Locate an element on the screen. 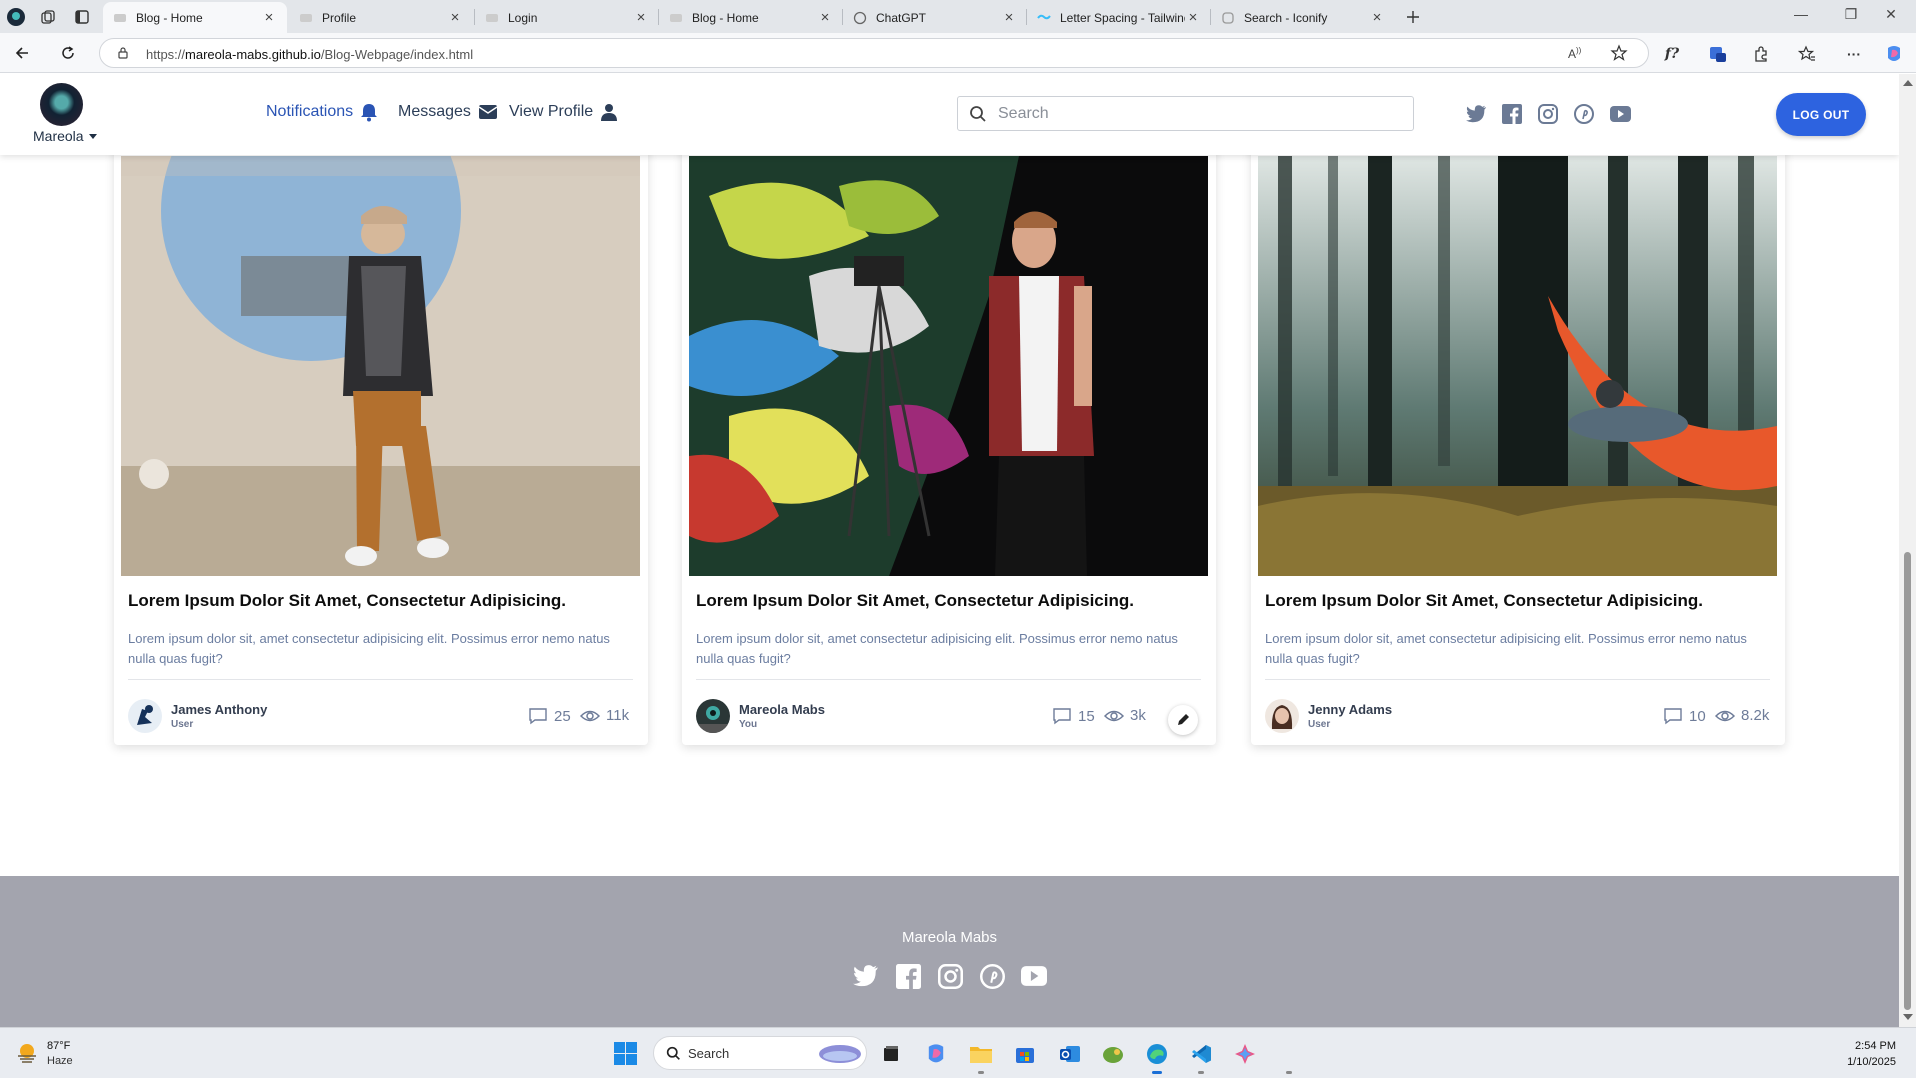  running-indicator is located at coordinates (981, 1072).